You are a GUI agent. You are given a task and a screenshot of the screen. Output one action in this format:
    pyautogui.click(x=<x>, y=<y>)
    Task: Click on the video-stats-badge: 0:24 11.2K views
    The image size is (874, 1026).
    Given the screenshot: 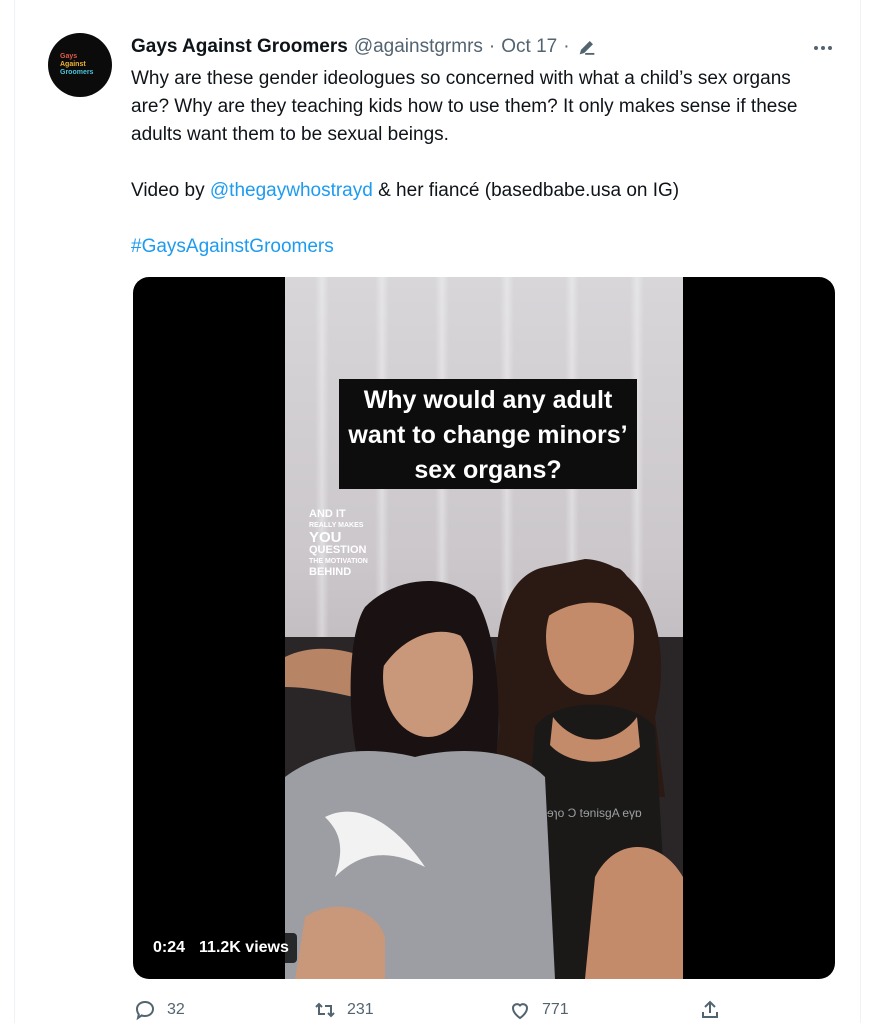 What is the action you would take?
    pyautogui.click(x=221, y=948)
    